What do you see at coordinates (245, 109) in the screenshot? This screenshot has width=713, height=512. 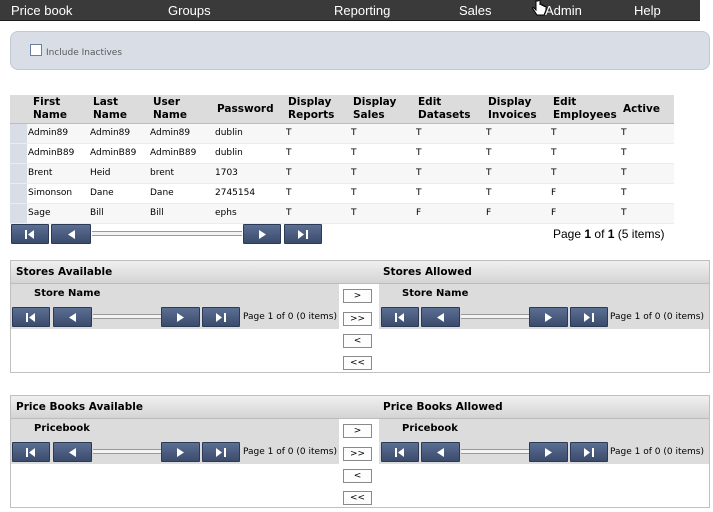 I see `col-password: Password` at bounding box center [245, 109].